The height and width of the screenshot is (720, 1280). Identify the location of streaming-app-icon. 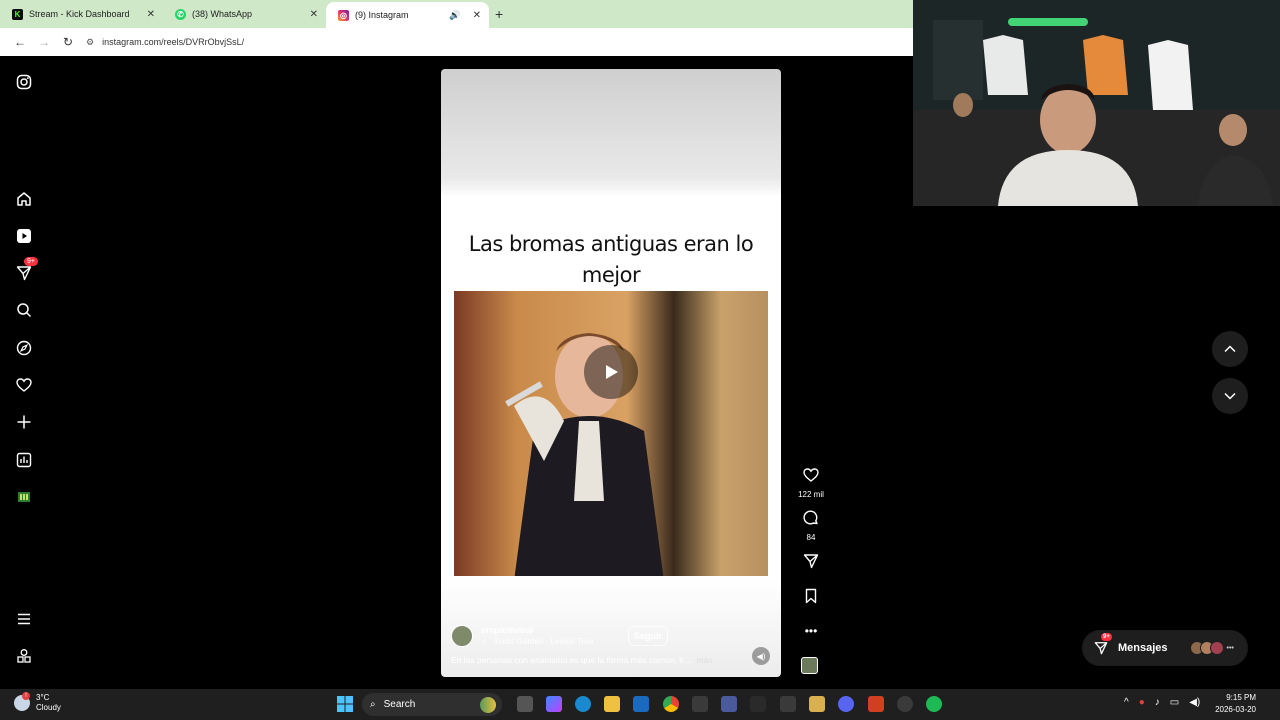
(876, 704).